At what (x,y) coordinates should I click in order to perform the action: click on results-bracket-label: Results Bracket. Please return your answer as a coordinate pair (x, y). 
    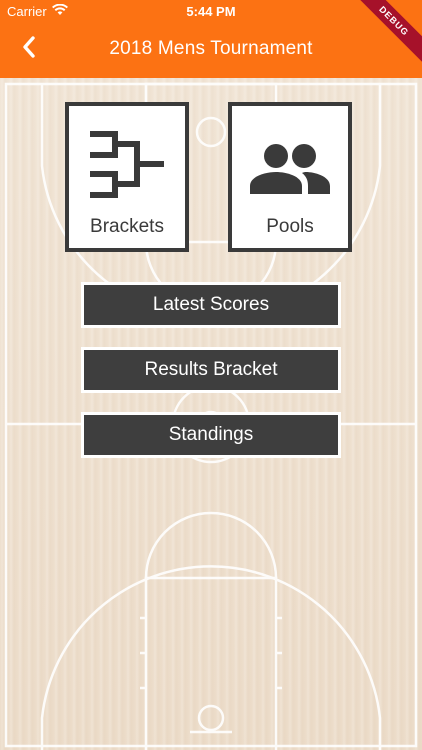
    Looking at the image, I should click on (211, 370).